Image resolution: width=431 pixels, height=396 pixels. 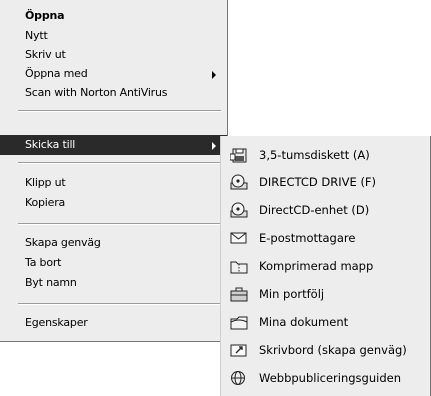 What do you see at coordinates (113, 145) in the screenshot?
I see `menu-item-send-to: Skicka till` at bounding box center [113, 145].